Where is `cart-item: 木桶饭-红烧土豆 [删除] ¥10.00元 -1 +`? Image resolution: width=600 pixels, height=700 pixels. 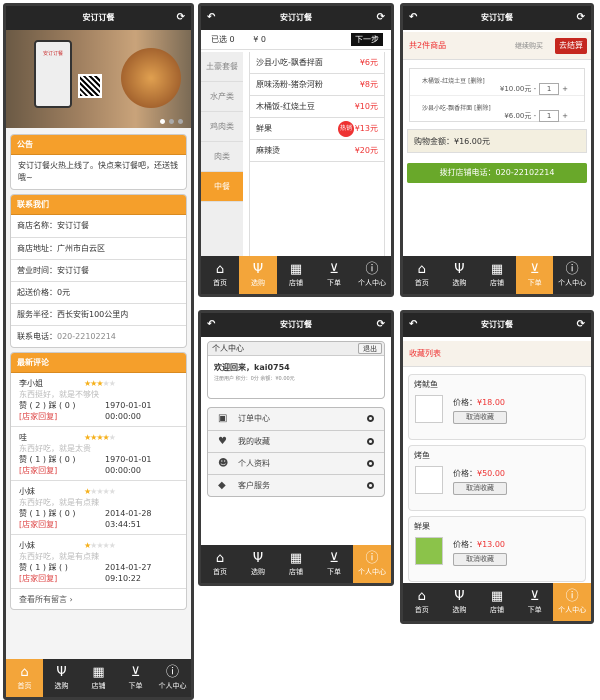
cart-item: 木桶饭-红烧土豆 [删除] ¥10.00元 -1 + is located at coordinates (497, 82).